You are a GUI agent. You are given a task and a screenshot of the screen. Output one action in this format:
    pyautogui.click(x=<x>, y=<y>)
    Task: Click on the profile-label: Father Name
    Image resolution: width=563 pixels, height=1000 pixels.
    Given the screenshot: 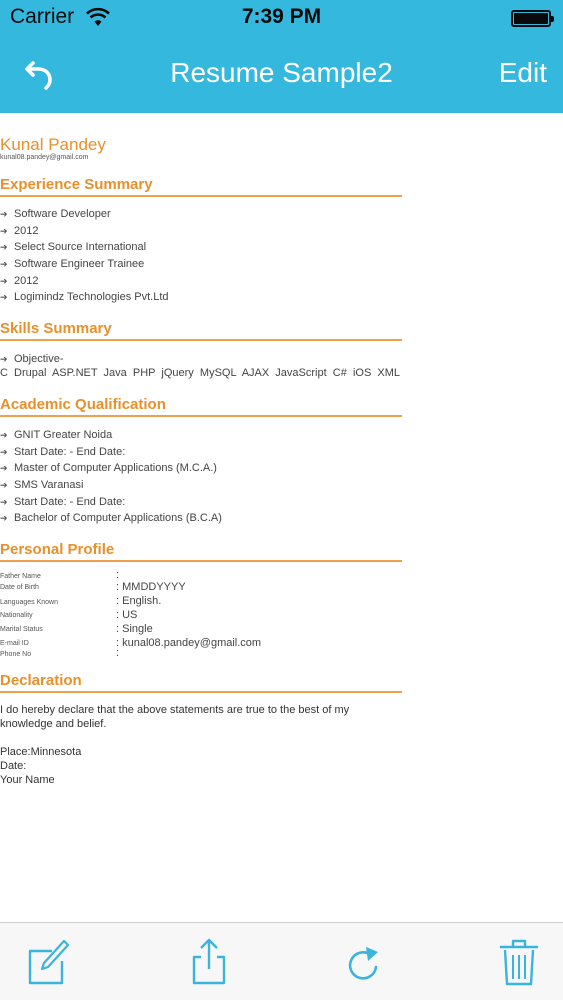 What is the action you would take?
    pyautogui.click(x=20, y=576)
    